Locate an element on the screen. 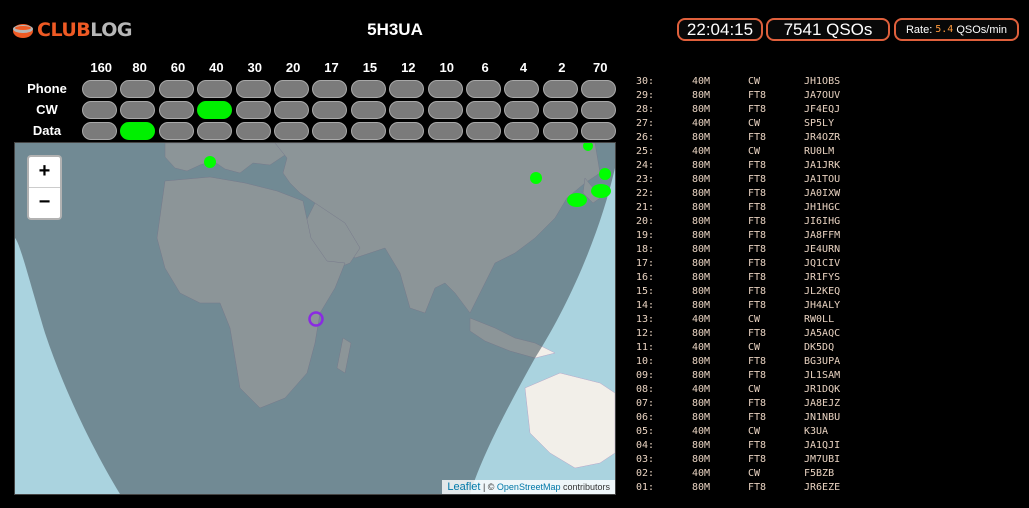 This screenshot has height=508, width=1029. log-row: 21: 80M FT8 JH1HGC is located at coordinates (760, 208).